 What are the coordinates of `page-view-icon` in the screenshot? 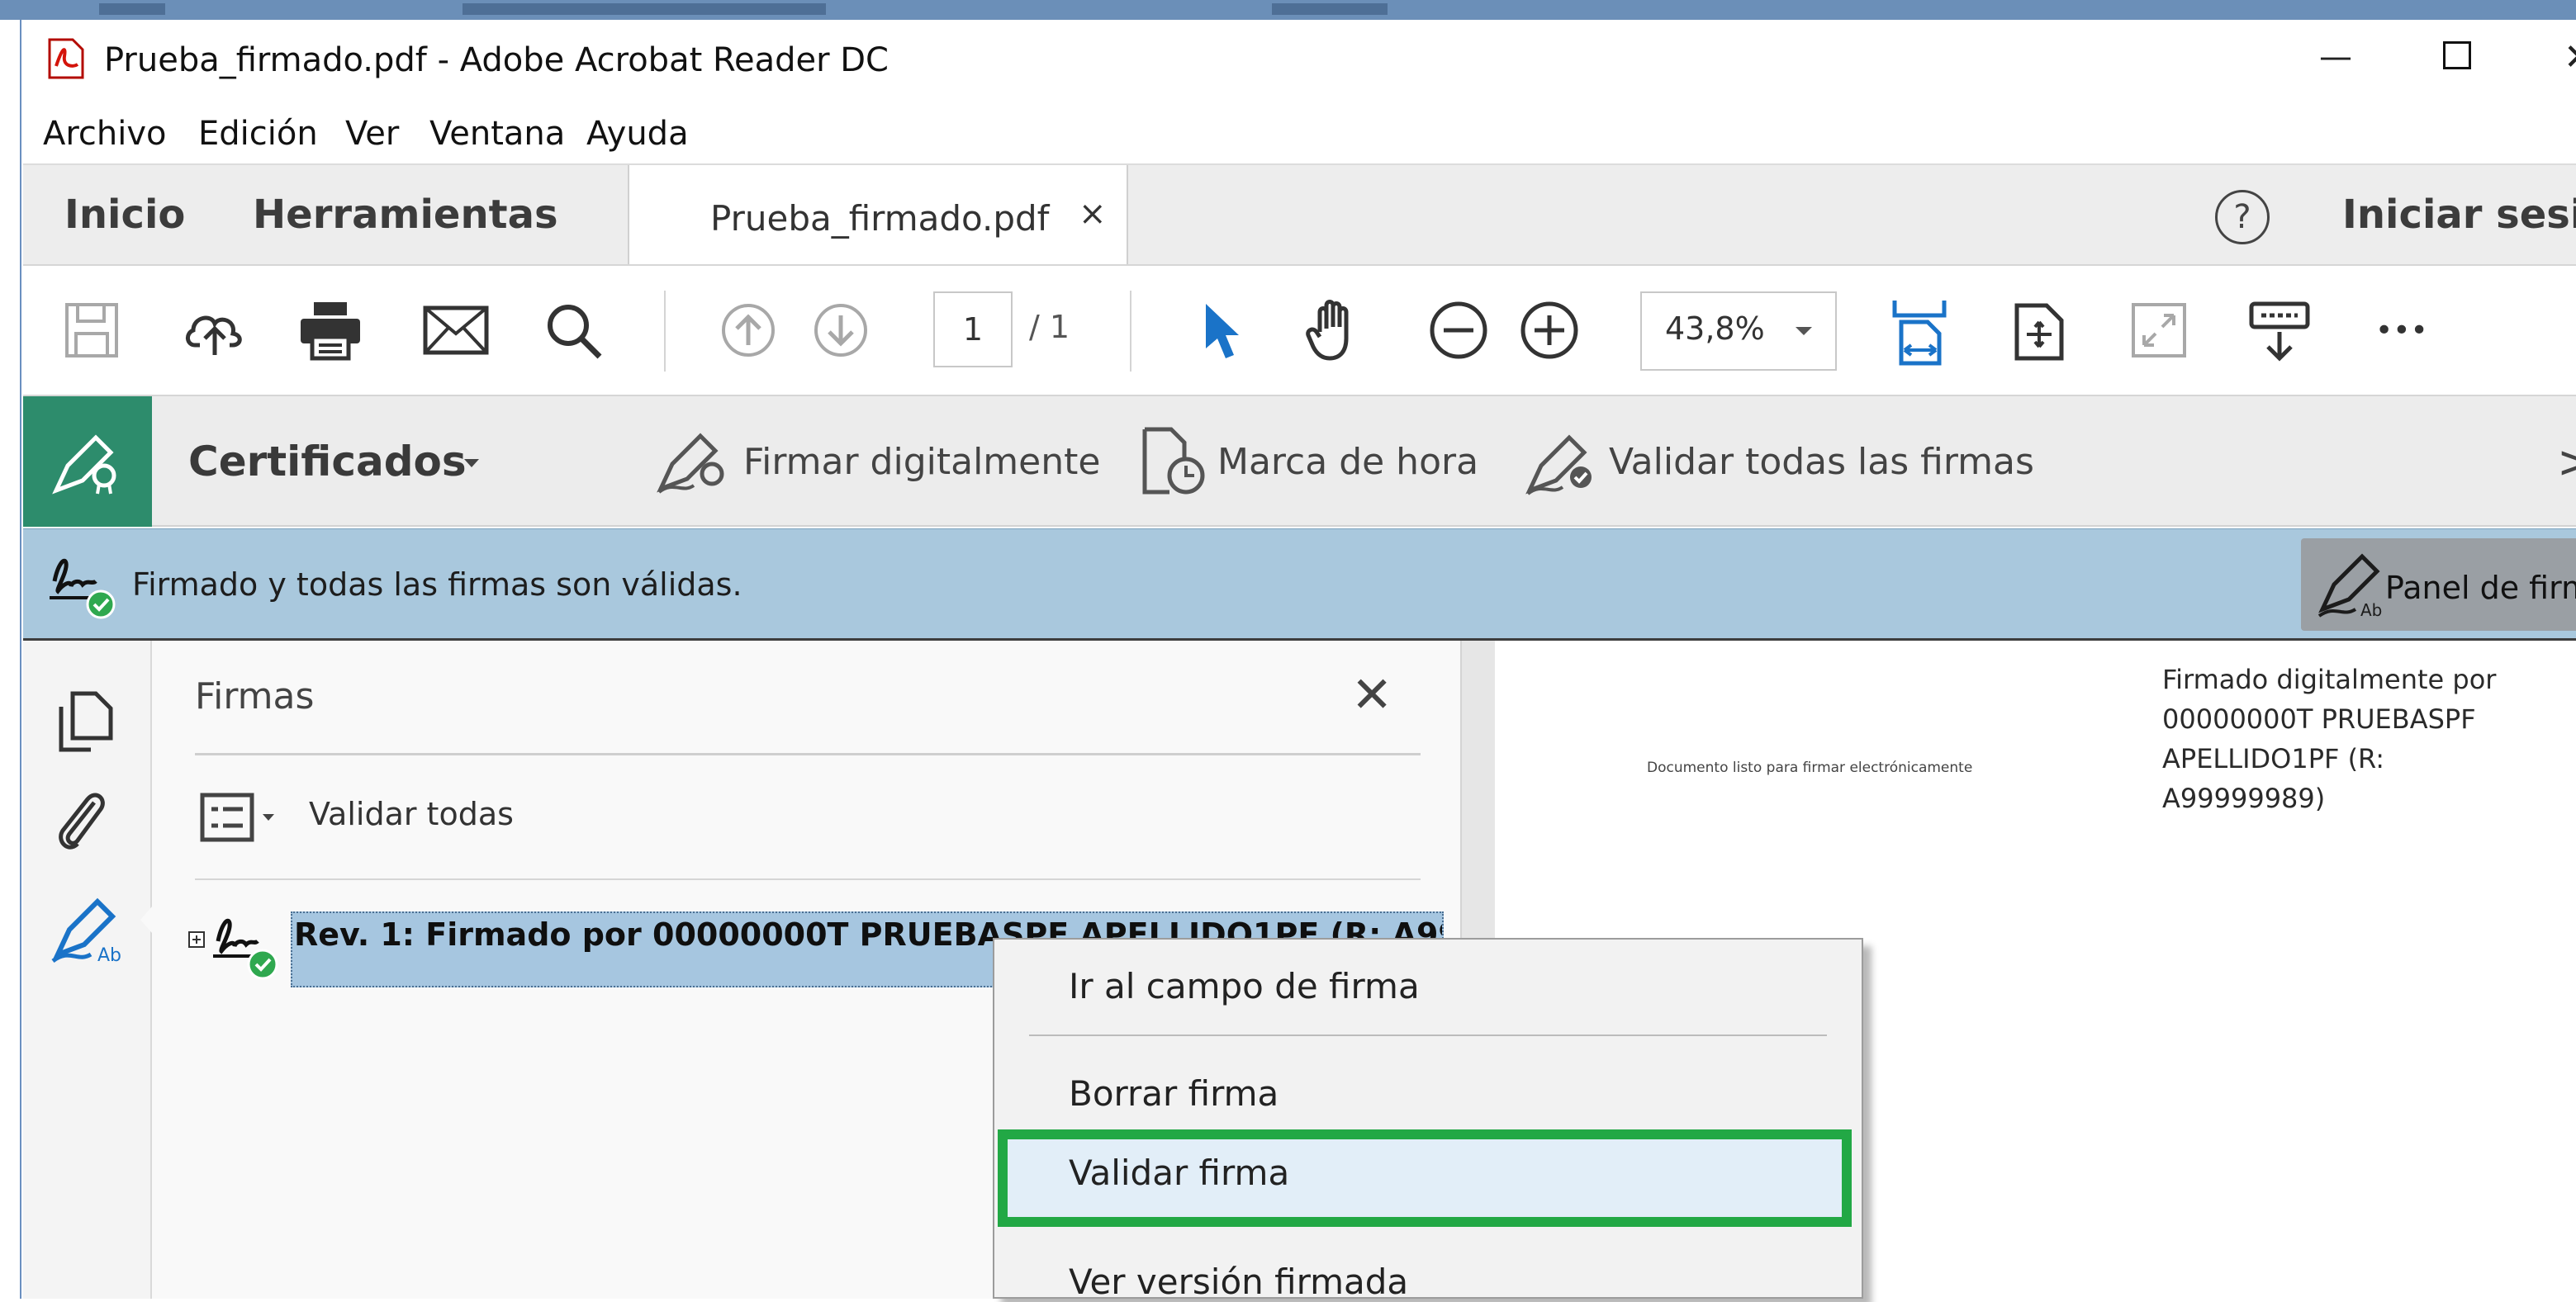 It's located at (2039, 332).